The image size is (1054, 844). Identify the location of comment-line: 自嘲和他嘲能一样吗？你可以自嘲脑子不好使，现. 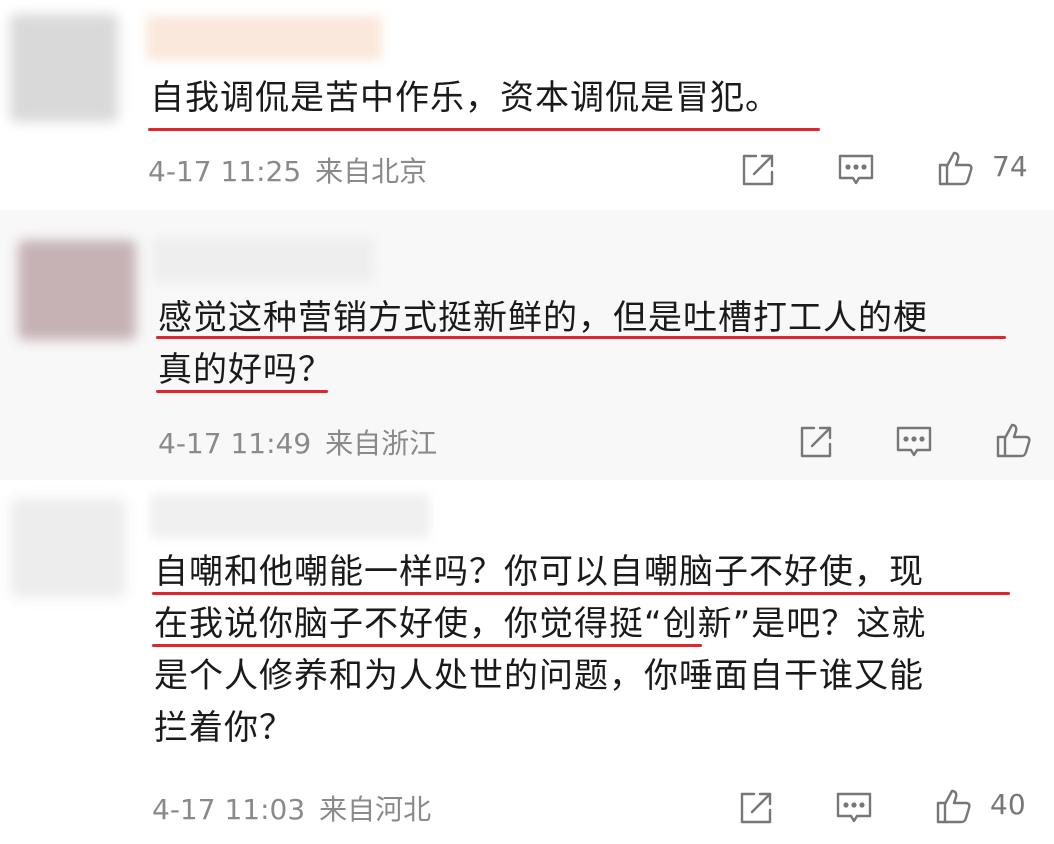
(539, 572).